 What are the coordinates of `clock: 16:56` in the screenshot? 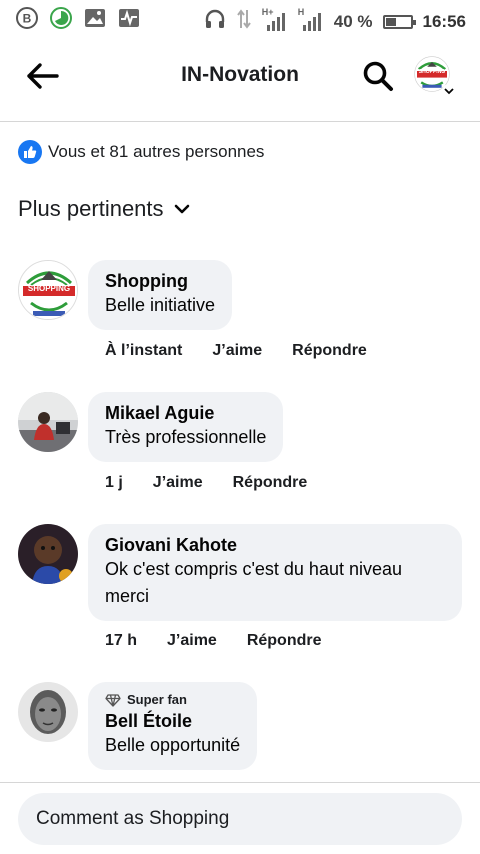 It's located at (444, 21).